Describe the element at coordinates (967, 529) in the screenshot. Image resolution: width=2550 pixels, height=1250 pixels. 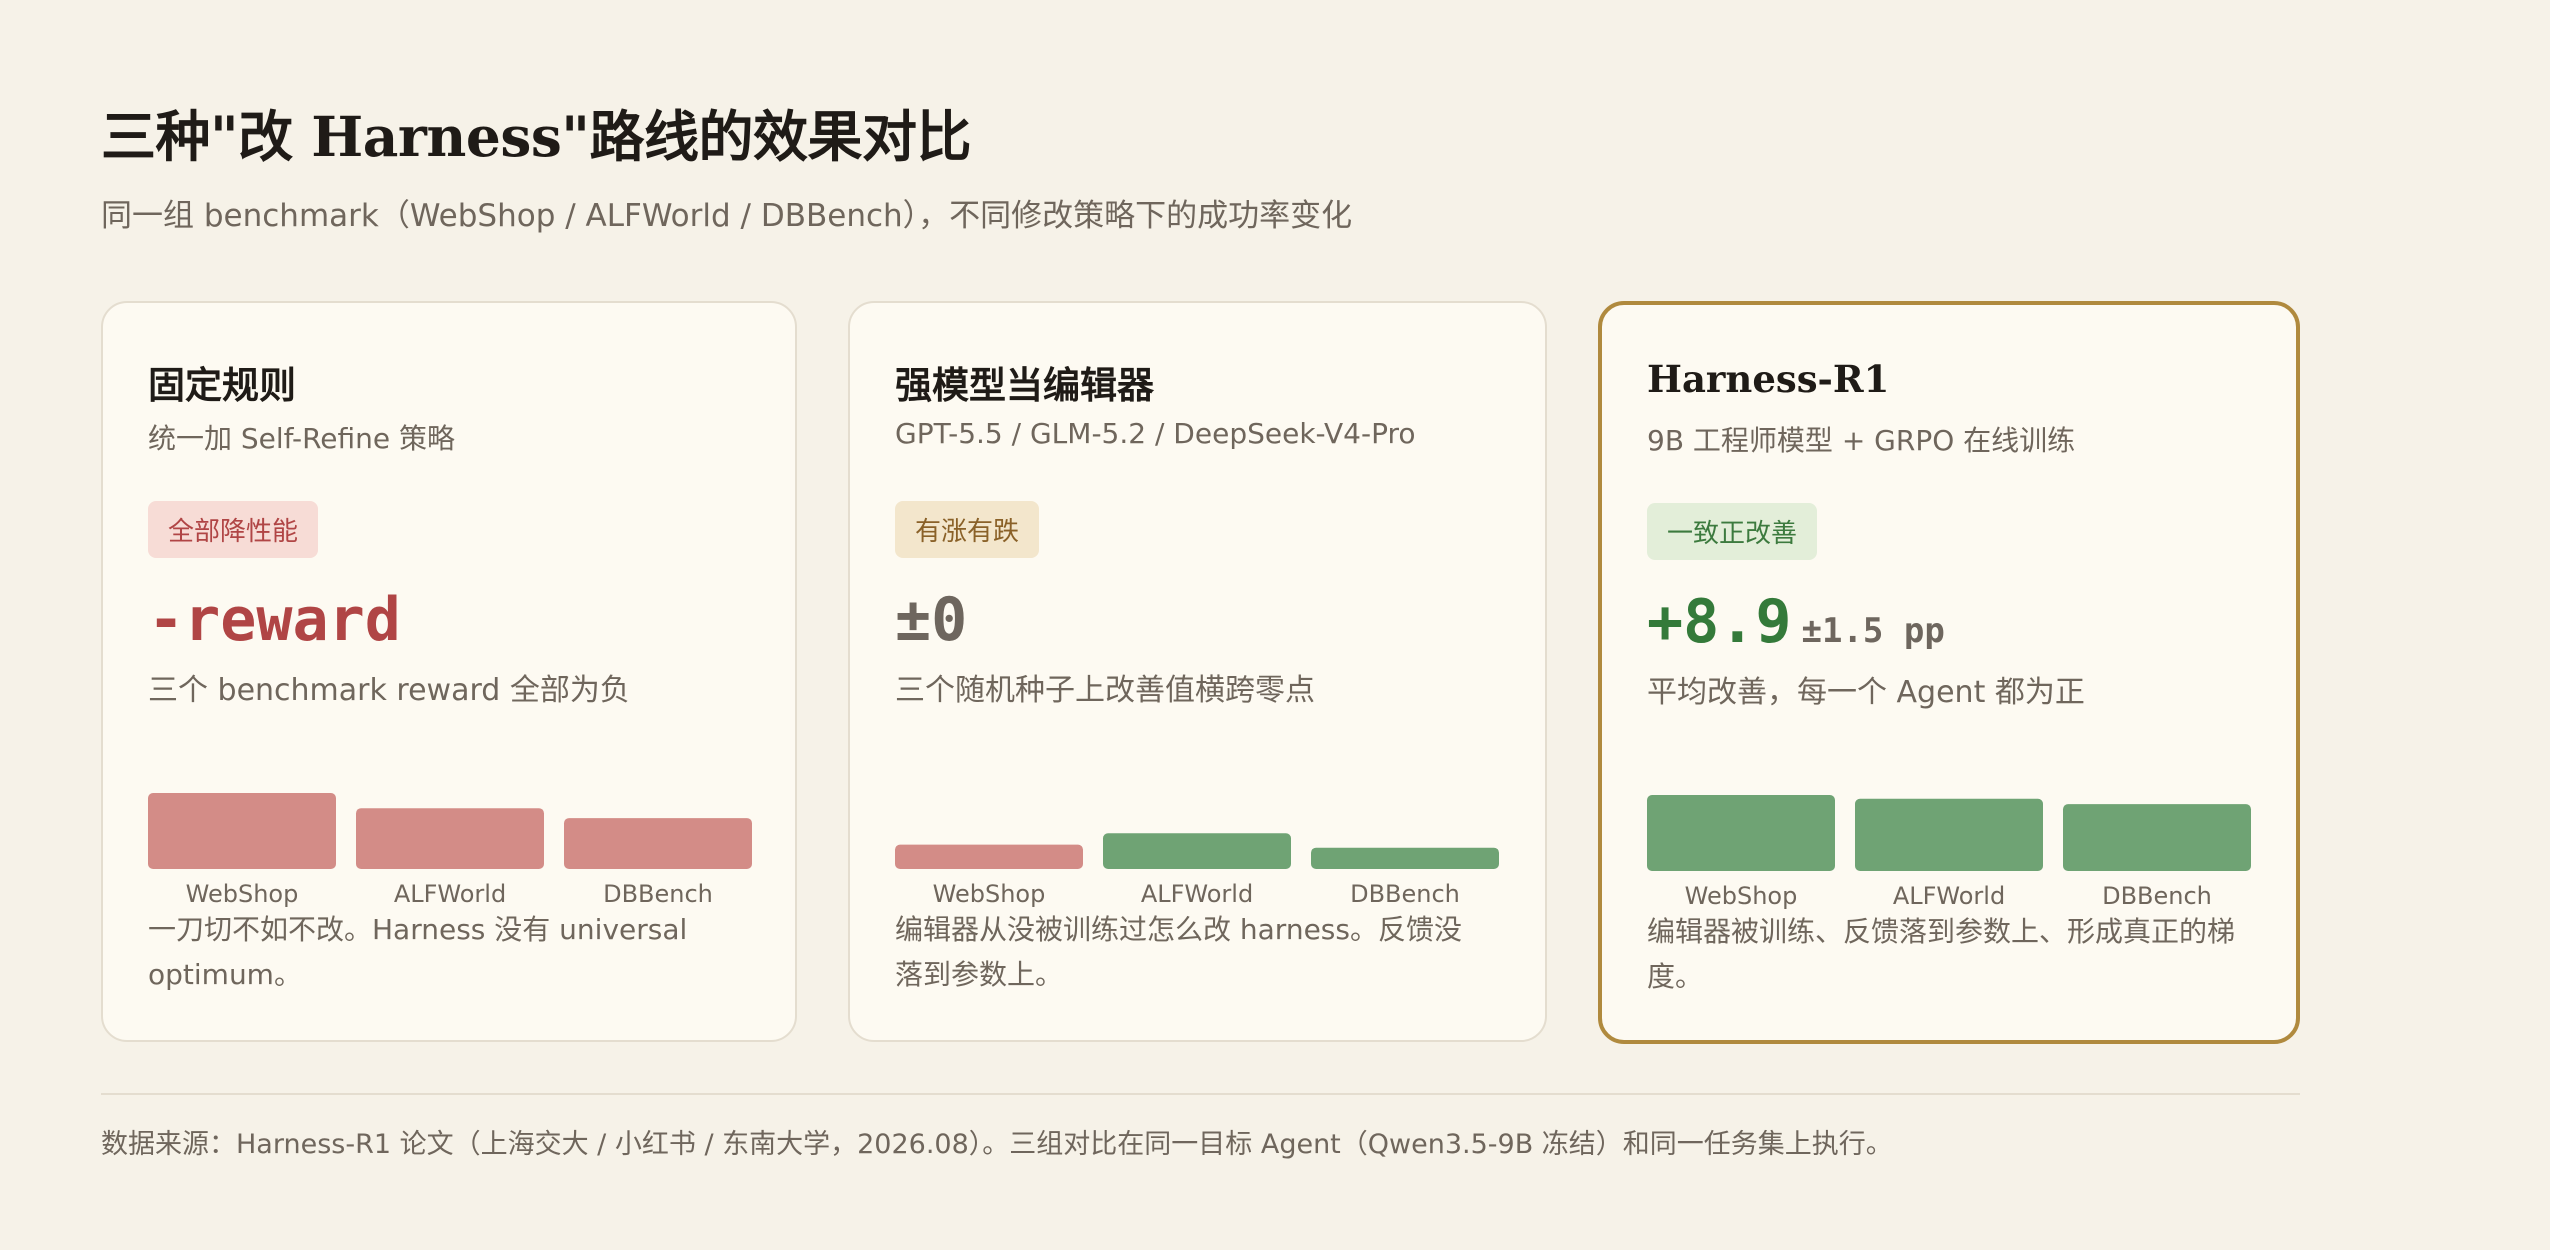
I see `status-badge: 有涨有跌` at that location.